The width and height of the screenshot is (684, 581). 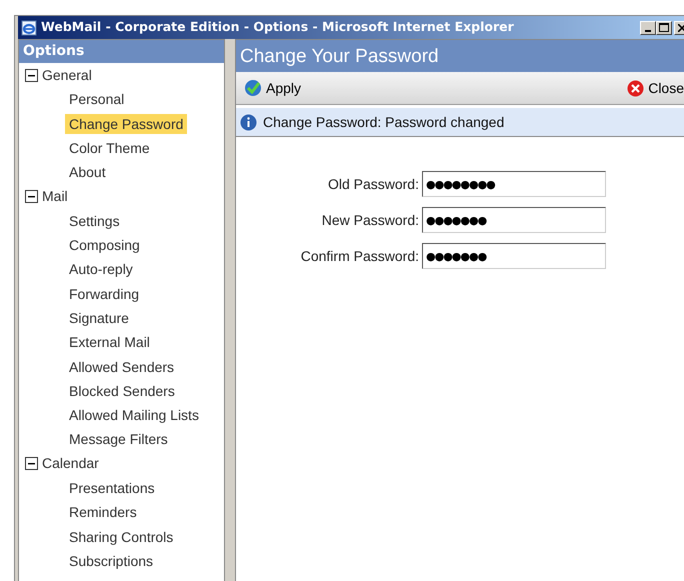 What do you see at coordinates (112, 488) in the screenshot?
I see `tree-item: Presentations` at bounding box center [112, 488].